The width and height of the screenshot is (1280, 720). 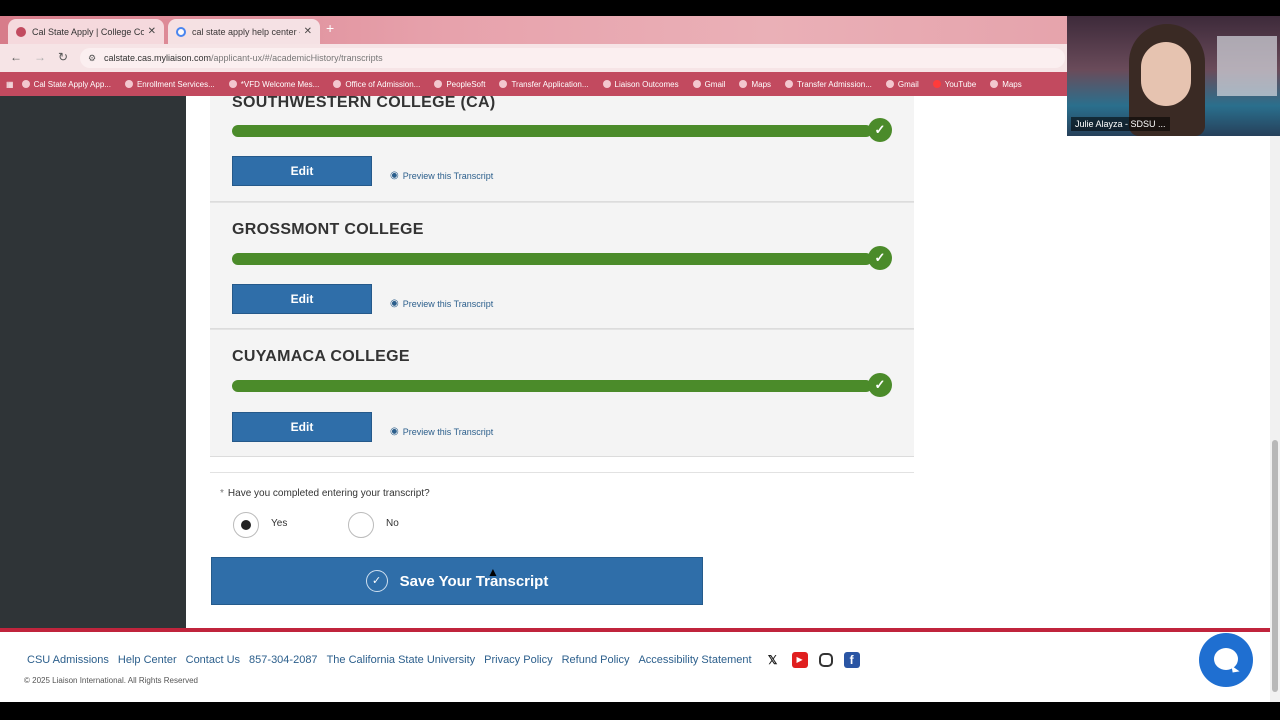 I want to click on background-building, so click(x=1247, y=66).